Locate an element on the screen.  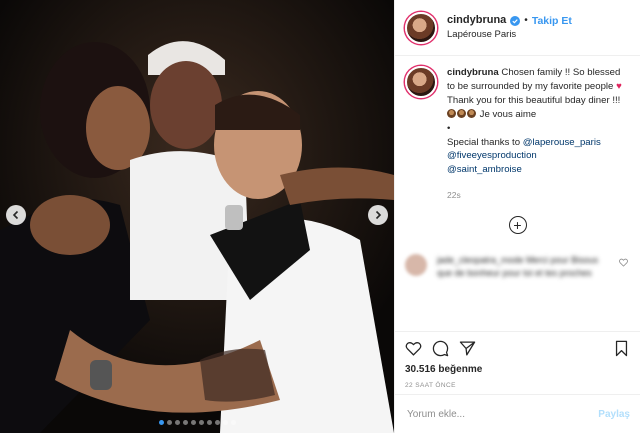
next-photo-button is located at coordinates (378, 215).